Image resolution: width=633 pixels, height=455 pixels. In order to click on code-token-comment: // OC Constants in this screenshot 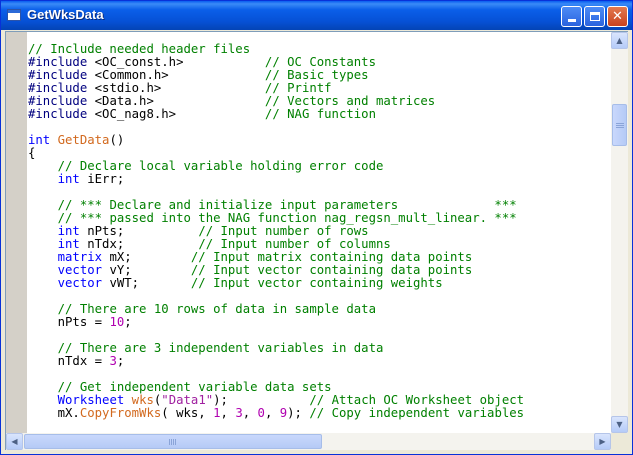, I will do `click(320, 62)`.